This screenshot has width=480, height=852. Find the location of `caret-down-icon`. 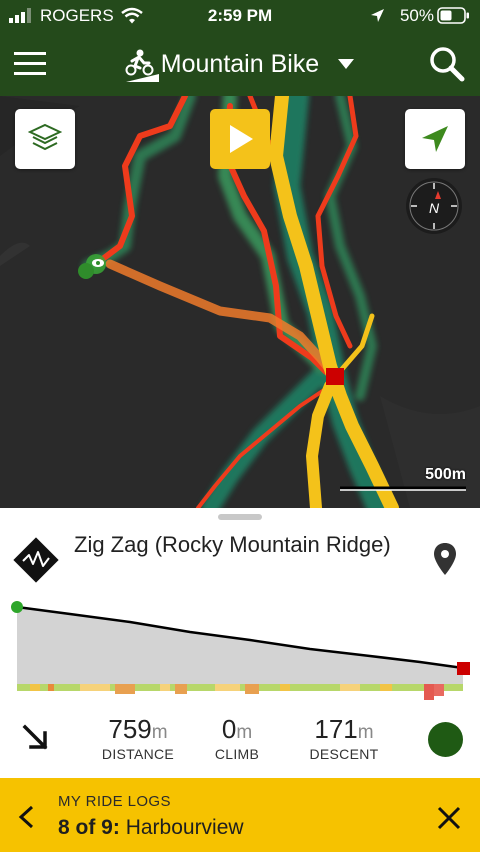

caret-down-icon is located at coordinates (346, 64).